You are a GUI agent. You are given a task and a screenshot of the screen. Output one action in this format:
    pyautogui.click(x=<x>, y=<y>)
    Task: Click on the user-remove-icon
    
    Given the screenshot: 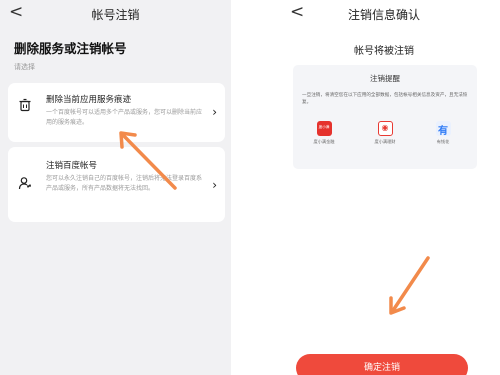 What is the action you would take?
    pyautogui.click(x=24, y=183)
    